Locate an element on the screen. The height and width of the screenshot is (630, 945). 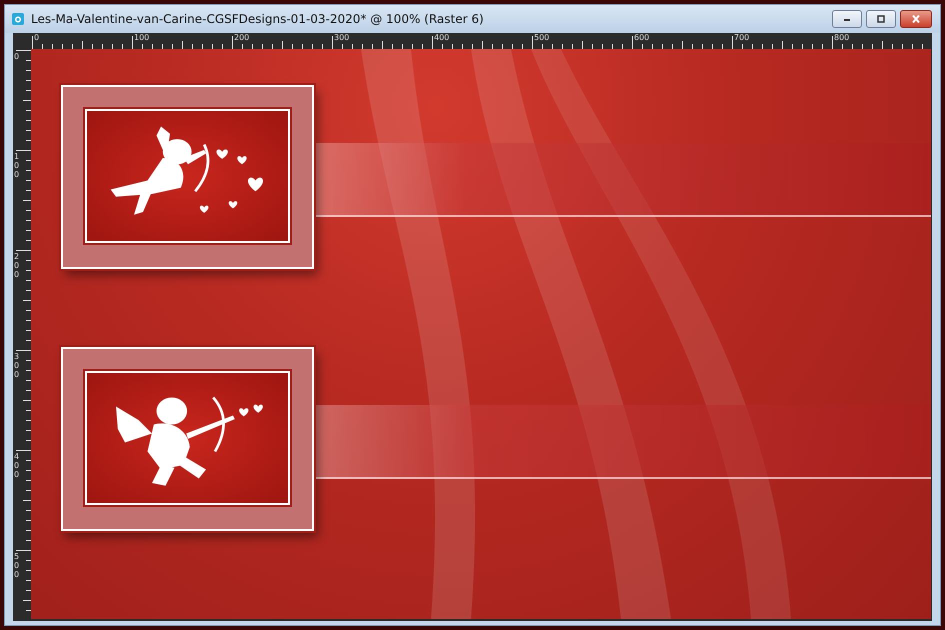
ruler-label: 800 is located at coordinates (842, 37).